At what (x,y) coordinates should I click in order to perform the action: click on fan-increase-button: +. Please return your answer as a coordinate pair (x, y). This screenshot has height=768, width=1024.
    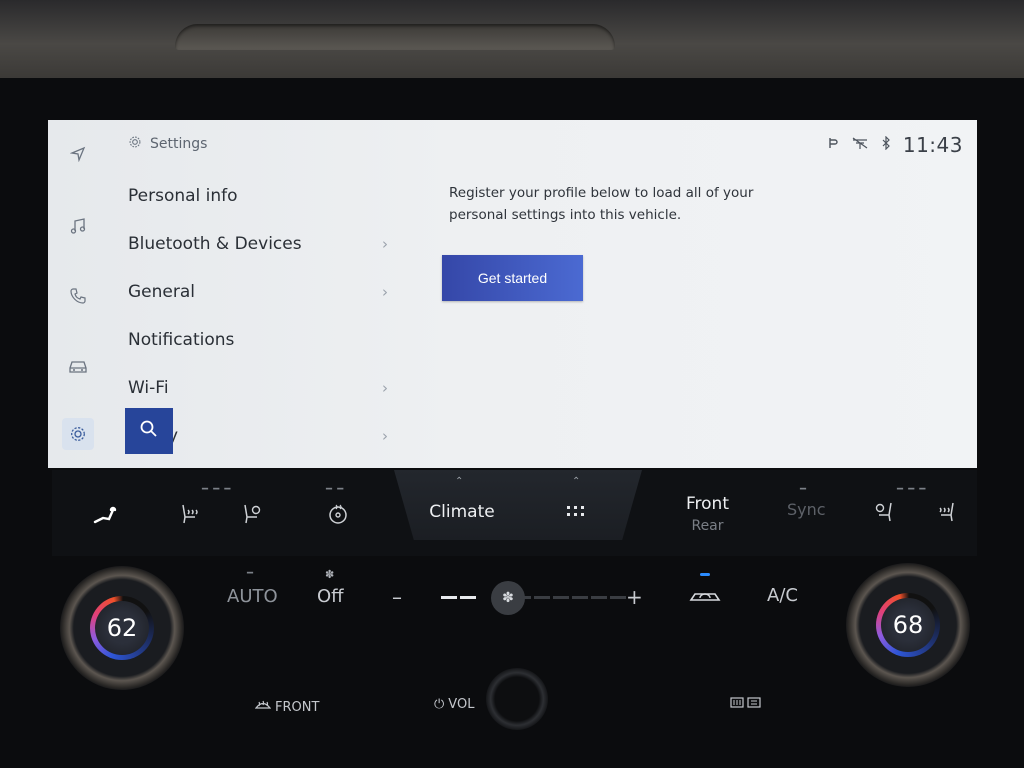
    Looking at the image, I should click on (634, 597).